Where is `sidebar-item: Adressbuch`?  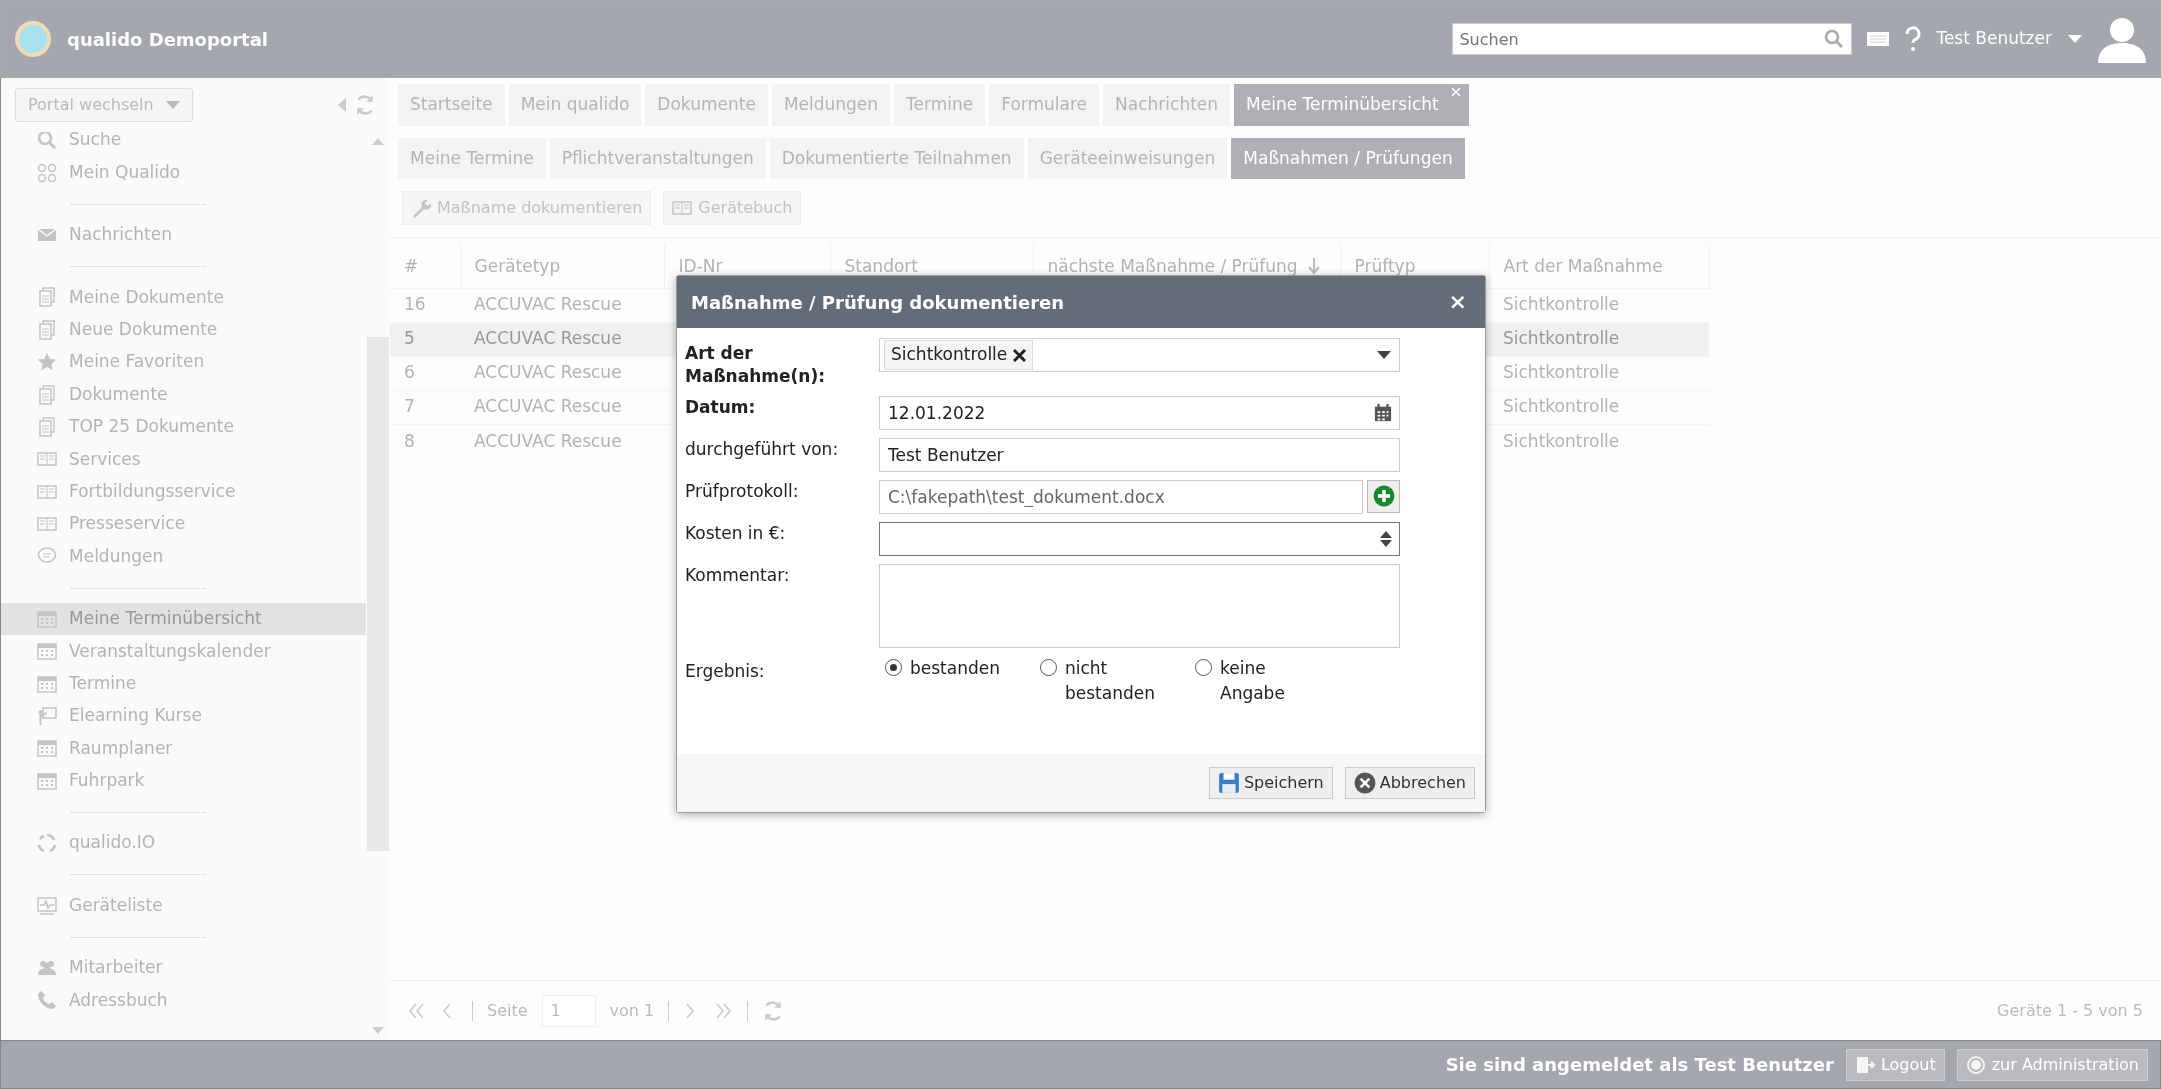 sidebar-item: Adressbuch is located at coordinates (183, 1000).